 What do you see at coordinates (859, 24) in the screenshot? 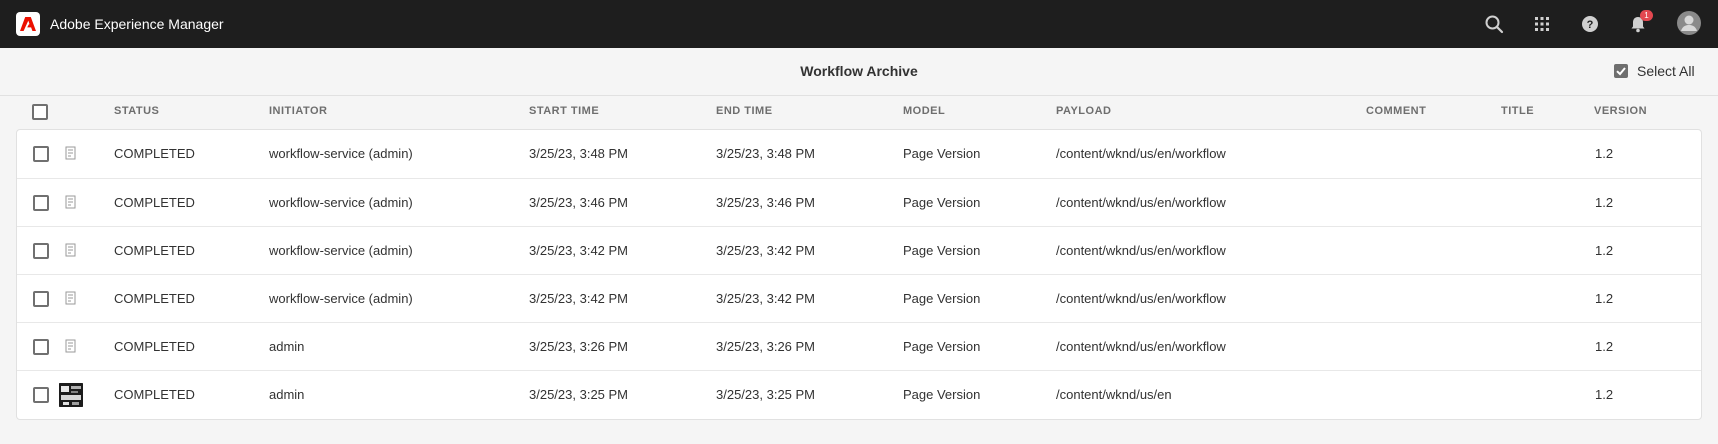
I see `top-nav-bar: Adobe Experience Manager ? 1` at bounding box center [859, 24].